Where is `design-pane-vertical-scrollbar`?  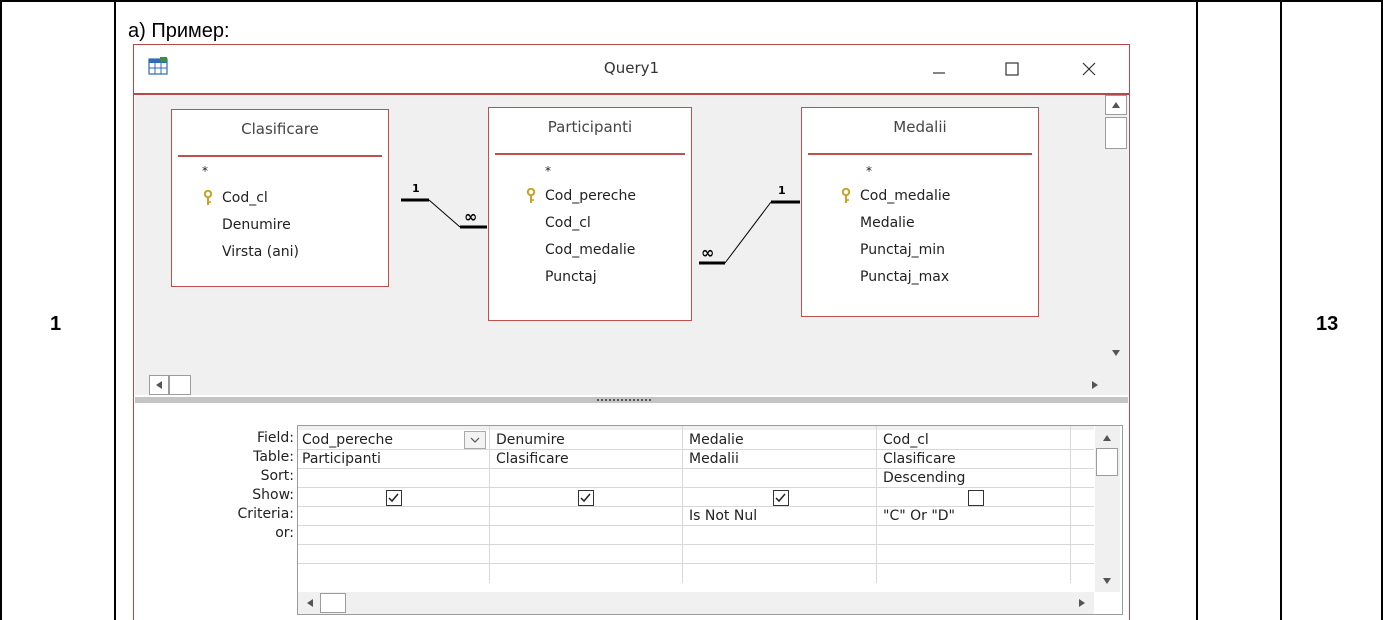 design-pane-vertical-scrollbar is located at coordinates (1116, 235).